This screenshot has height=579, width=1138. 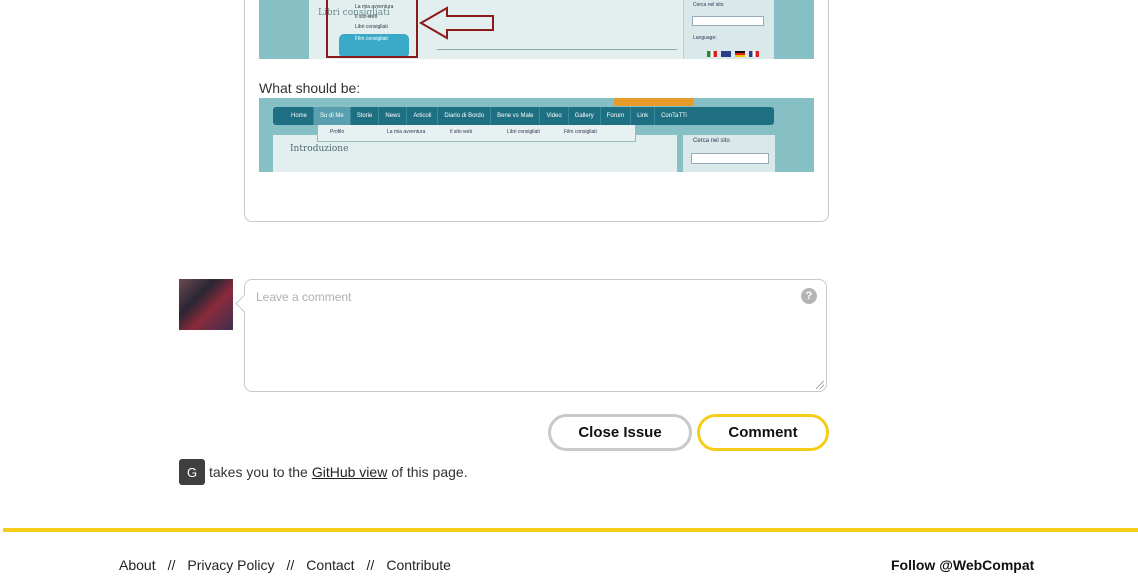 I want to click on comment-input, so click(x=535, y=335).